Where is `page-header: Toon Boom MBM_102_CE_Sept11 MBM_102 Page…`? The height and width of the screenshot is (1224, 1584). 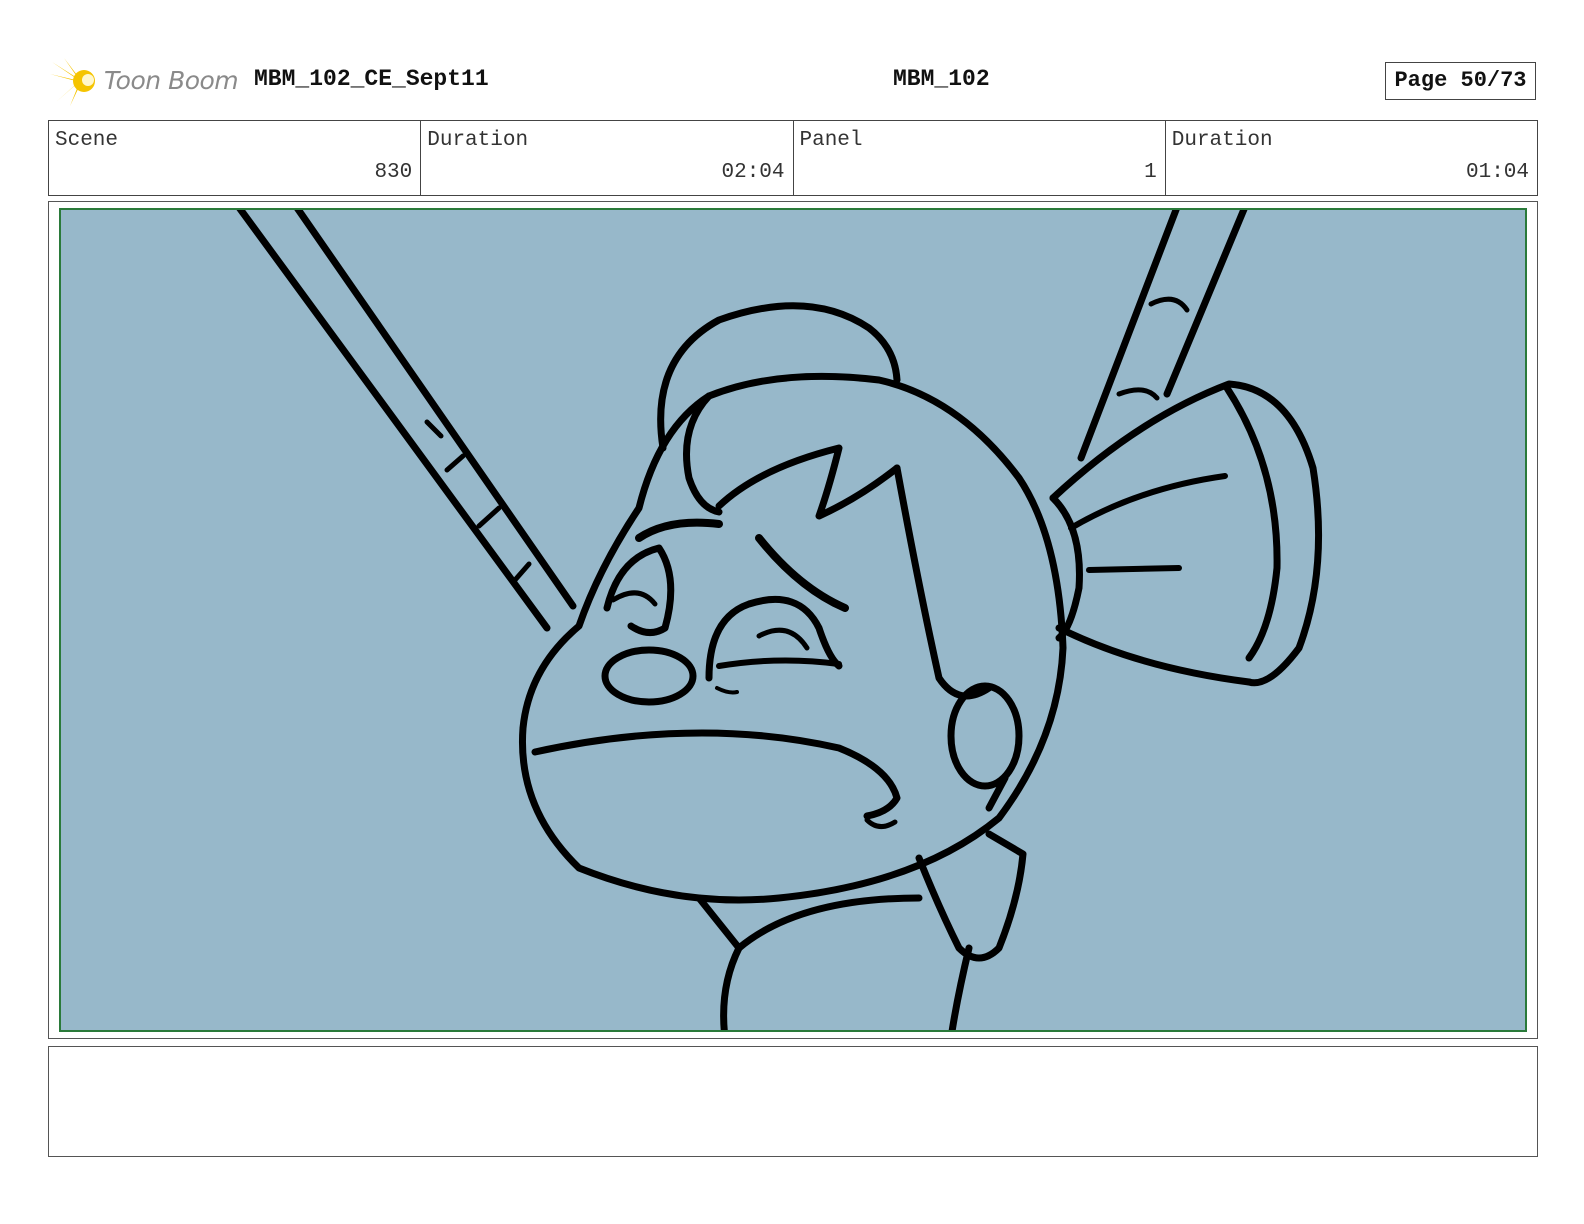 page-header: Toon Boom MBM_102_CE_Sept11 MBM_102 Page… is located at coordinates (792, 55).